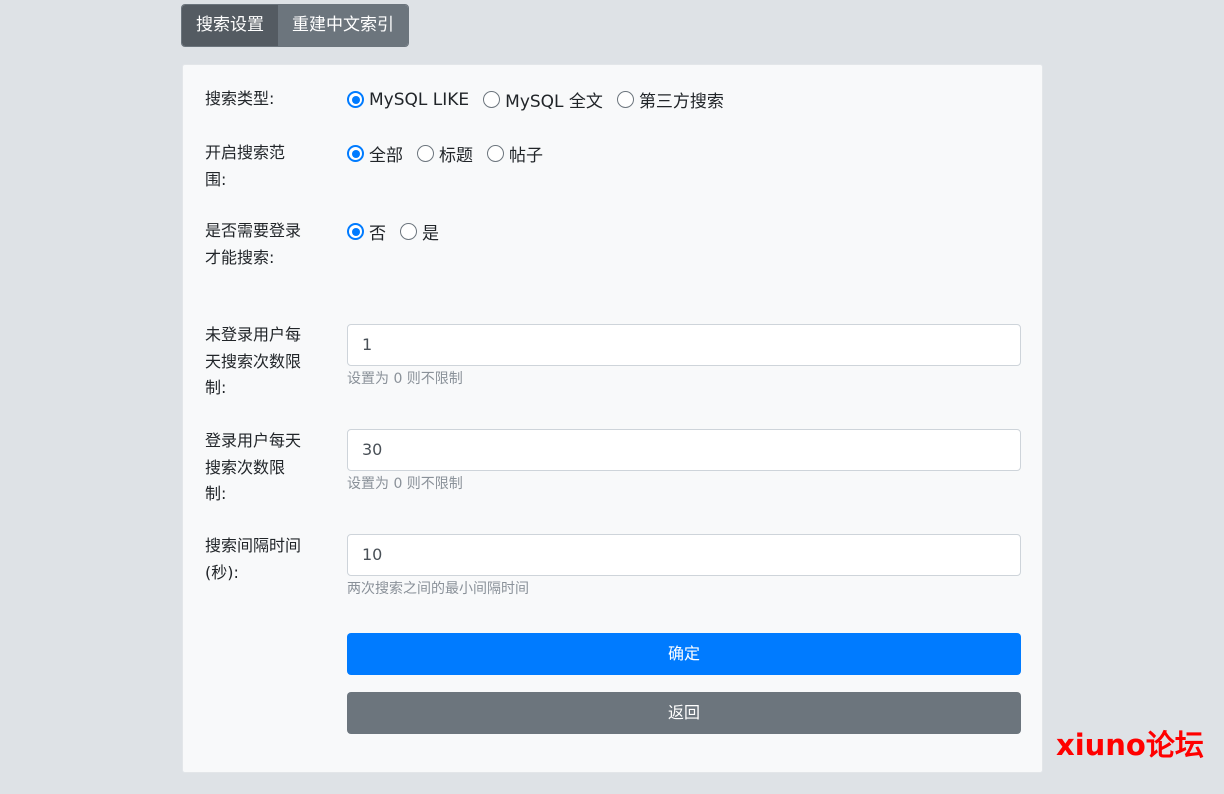  I want to click on tab-rebuild-index: 重建中文索引, so click(343, 25).